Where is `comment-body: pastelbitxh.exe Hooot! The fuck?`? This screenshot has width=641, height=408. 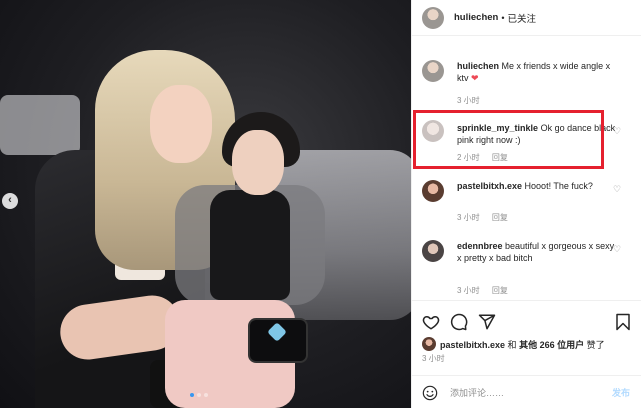
comment-body: pastelbitxh.exe Hooot! The fuck? is located at coordinates (537, 186).